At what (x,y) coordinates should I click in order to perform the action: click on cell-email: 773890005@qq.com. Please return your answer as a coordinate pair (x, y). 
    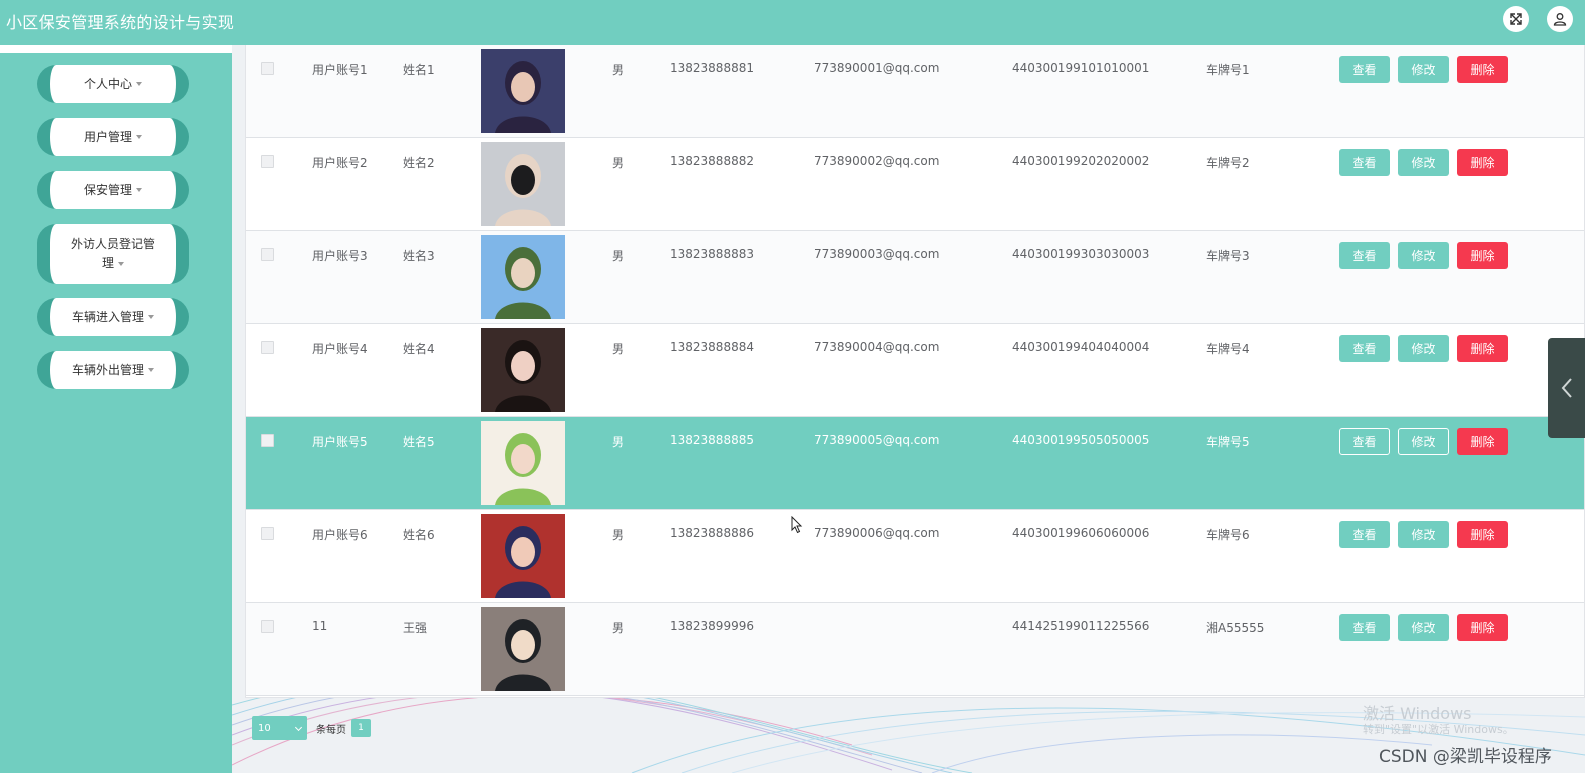
    Looking at the image, I should click on (877, 440).